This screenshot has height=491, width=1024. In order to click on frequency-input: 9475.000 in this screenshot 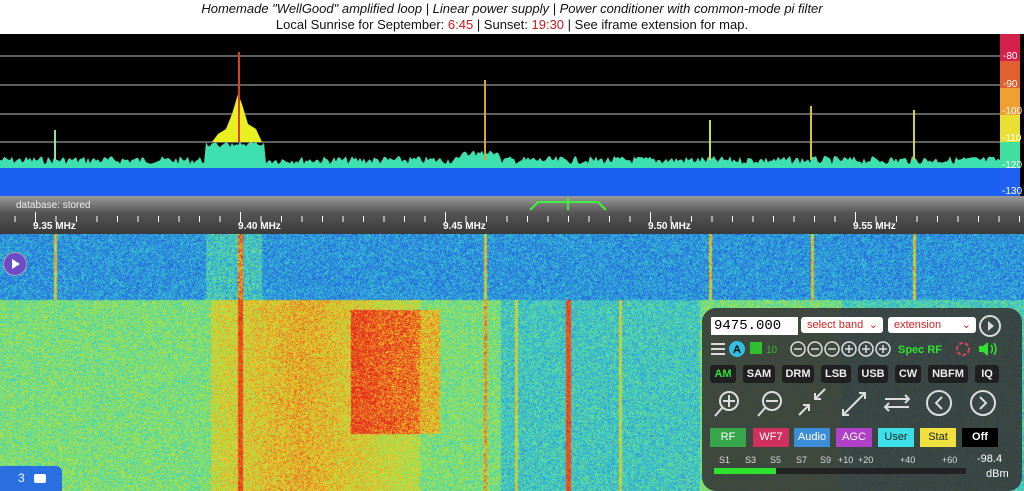, I will do `click(754, 326)`.